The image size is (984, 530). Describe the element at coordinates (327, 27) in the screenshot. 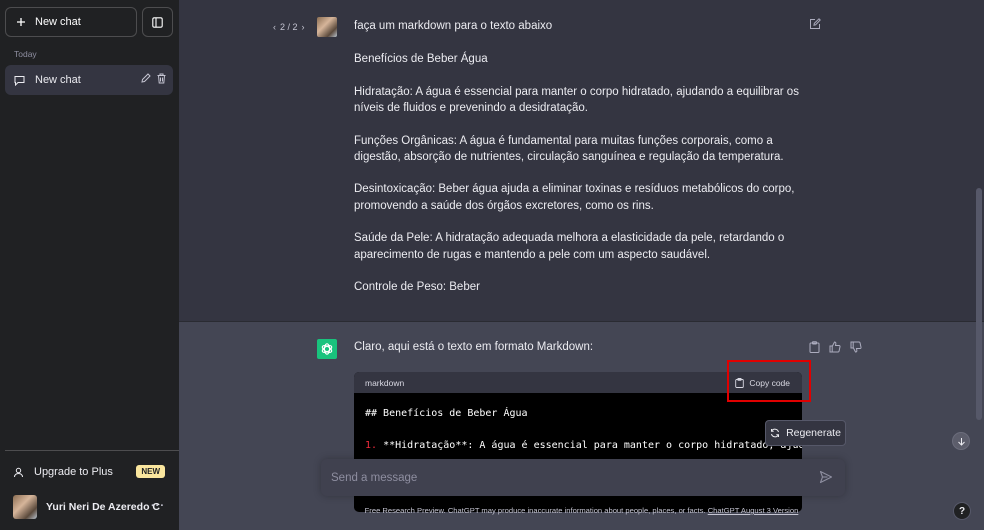

I see `user-avatar` at that location.